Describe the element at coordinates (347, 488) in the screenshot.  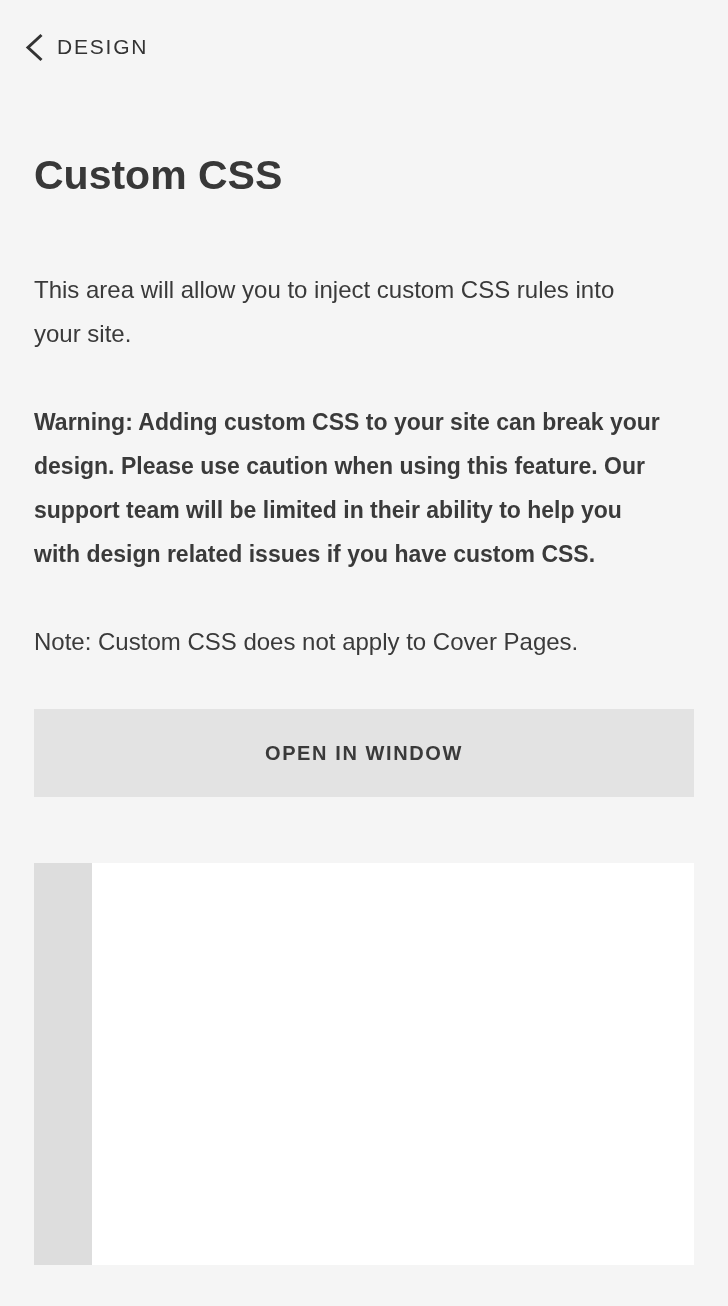
I see `warning-text: Warning: Adding custom CSS to your site can break your design. Please use caution when using this feature. Our support team will be limited in their ability to help you with design related issues if you have custom CSS.` at that location.